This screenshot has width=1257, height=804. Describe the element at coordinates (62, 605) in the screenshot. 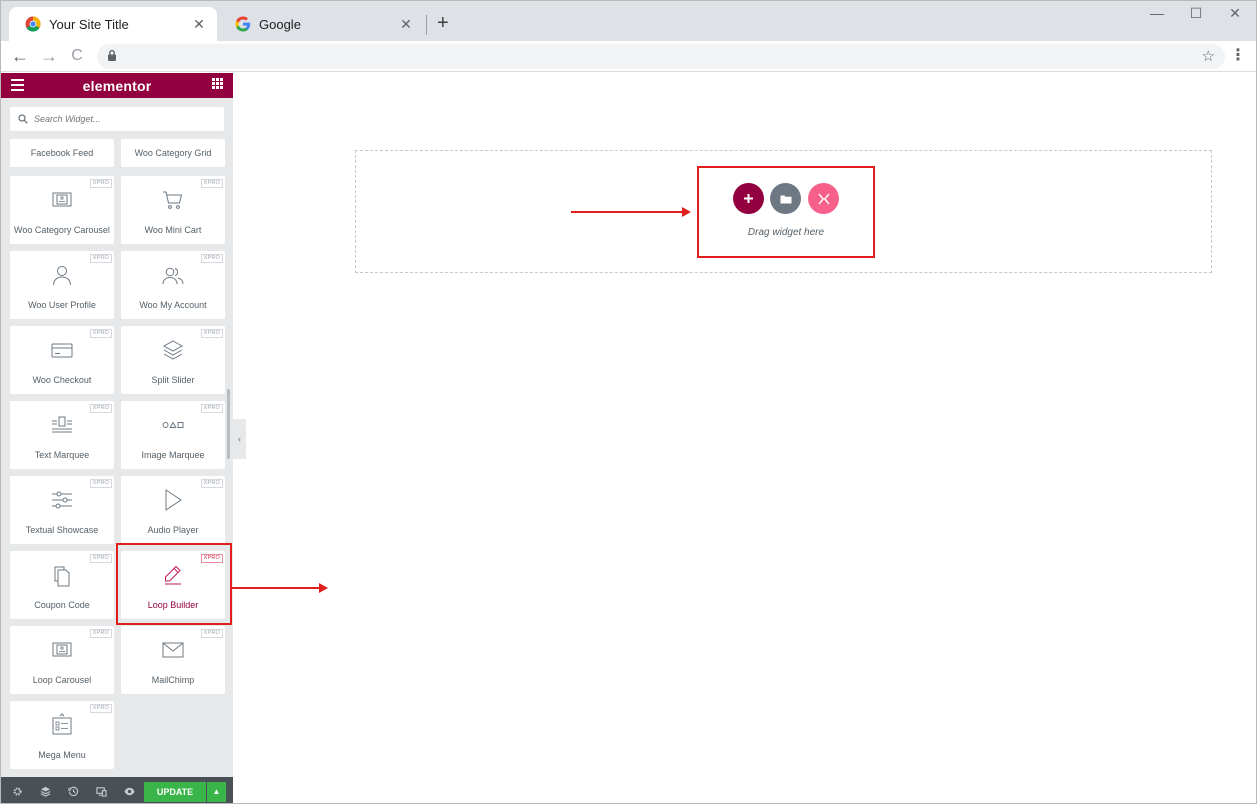

I see `widget-label: Coupon Code` at that location.